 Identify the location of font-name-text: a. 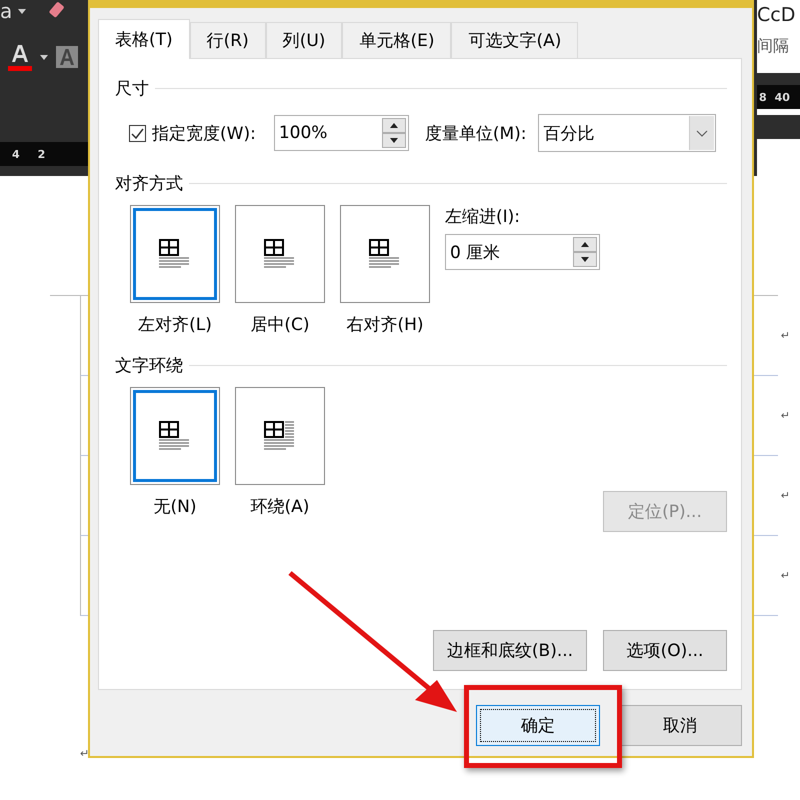
(6, 11).